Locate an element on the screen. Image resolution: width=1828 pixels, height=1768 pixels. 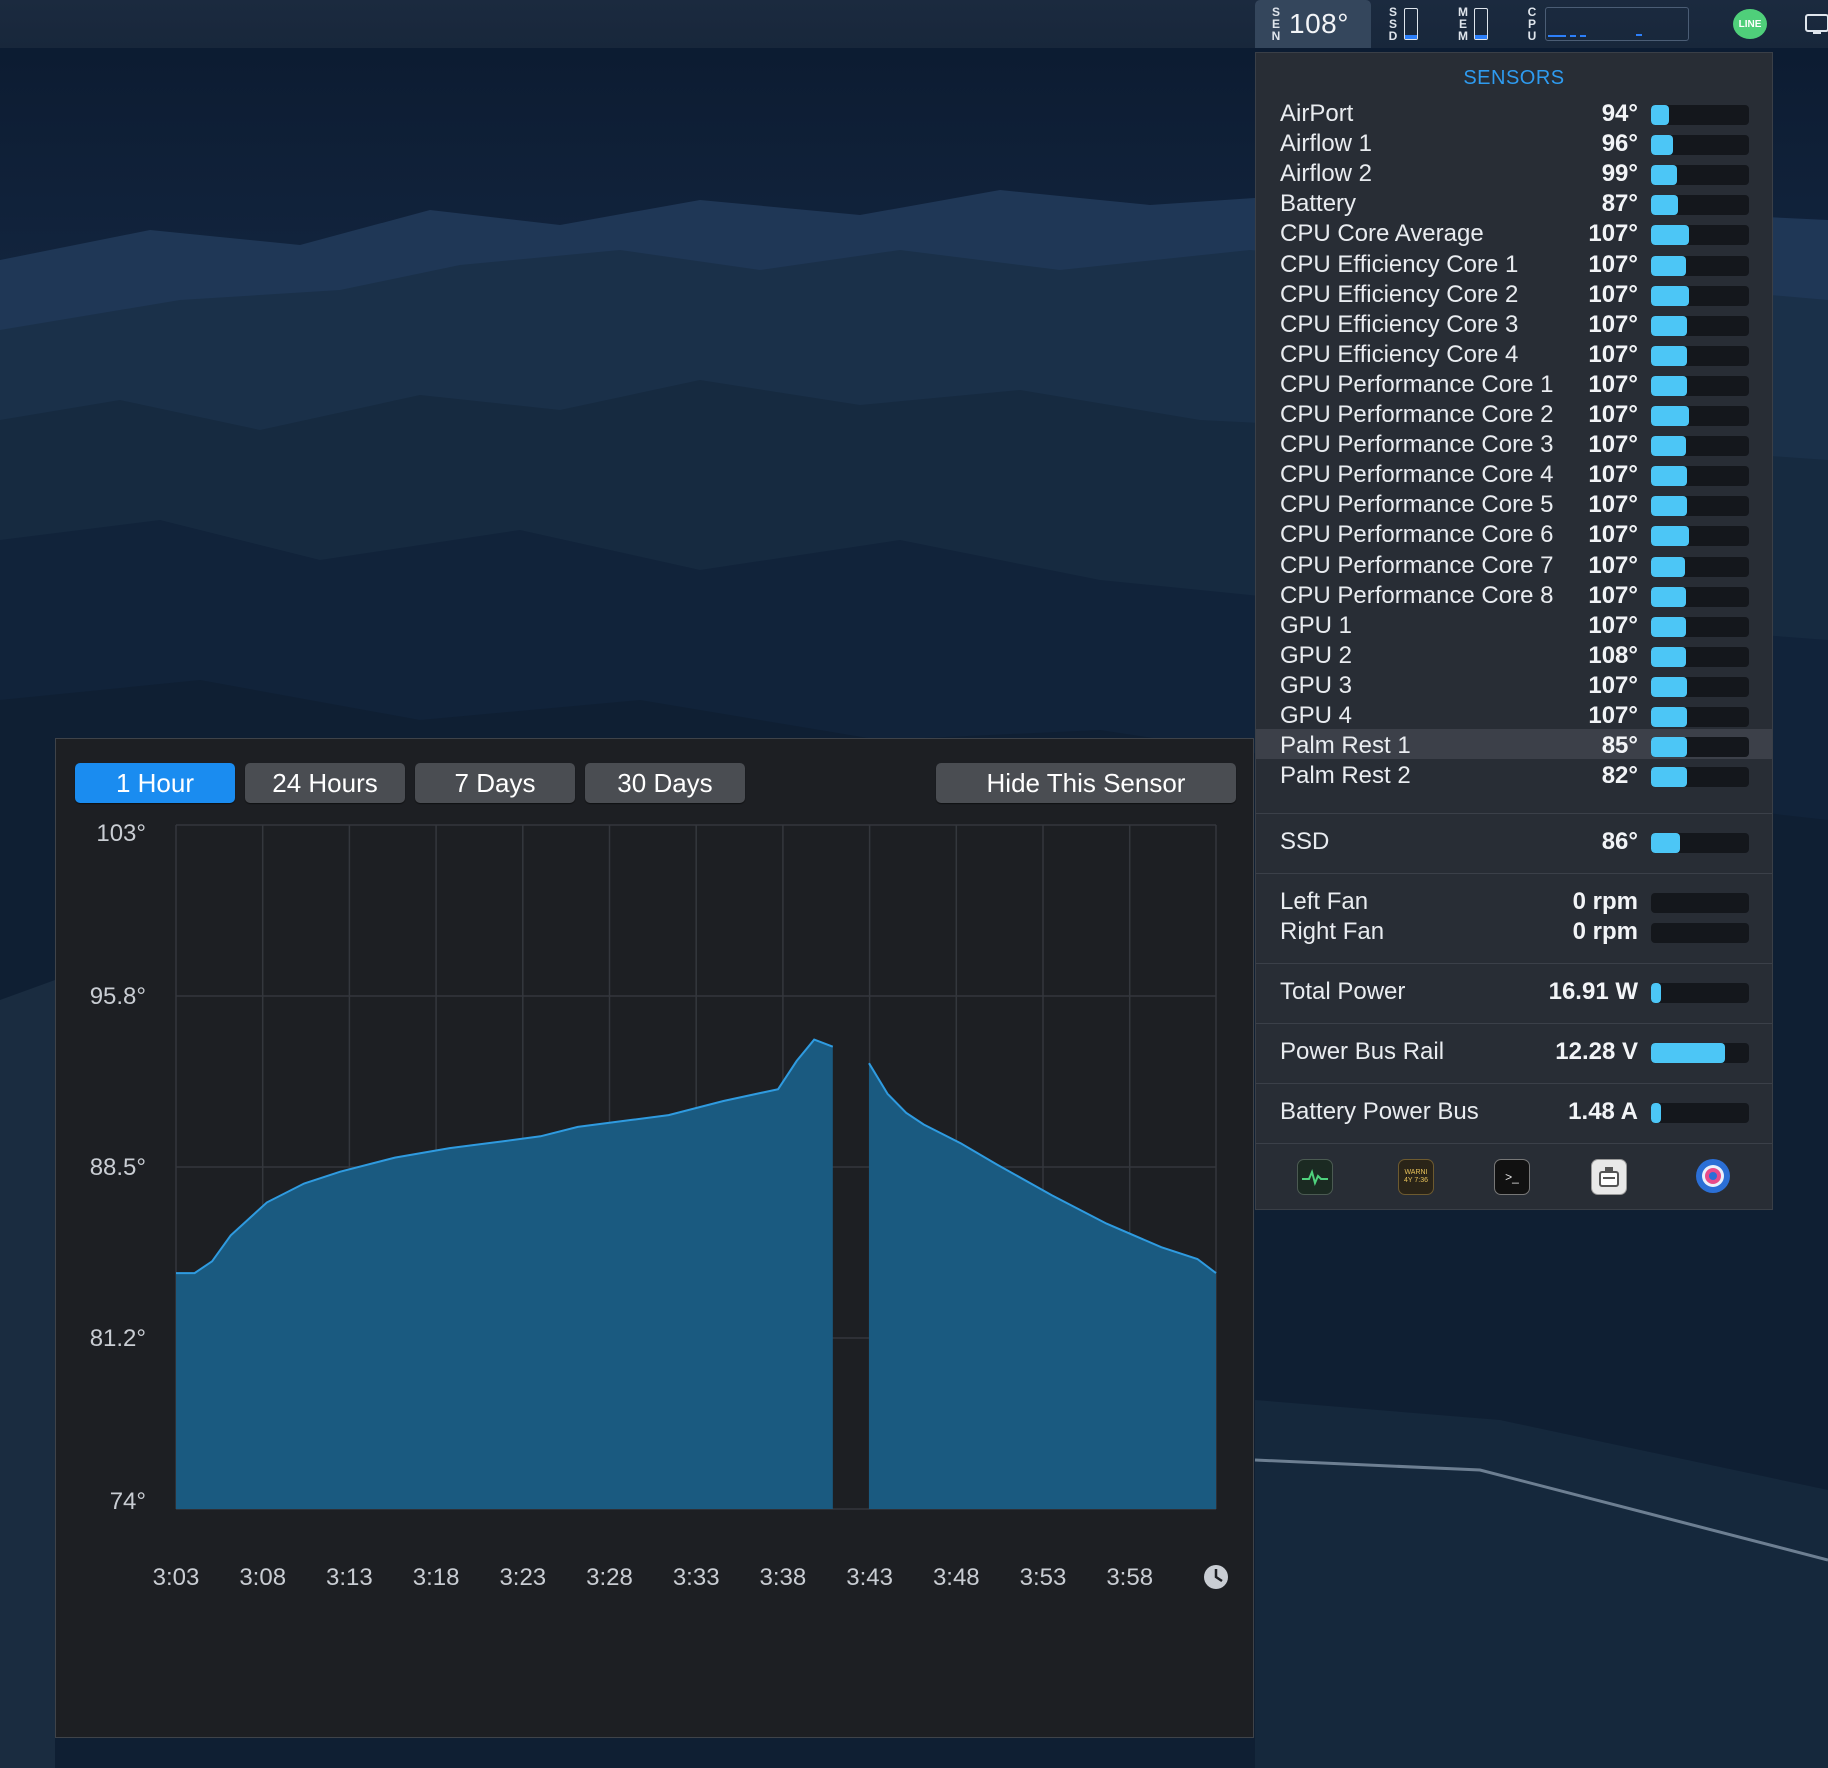
system-information-icon is located at coordinates (1609, 1177).